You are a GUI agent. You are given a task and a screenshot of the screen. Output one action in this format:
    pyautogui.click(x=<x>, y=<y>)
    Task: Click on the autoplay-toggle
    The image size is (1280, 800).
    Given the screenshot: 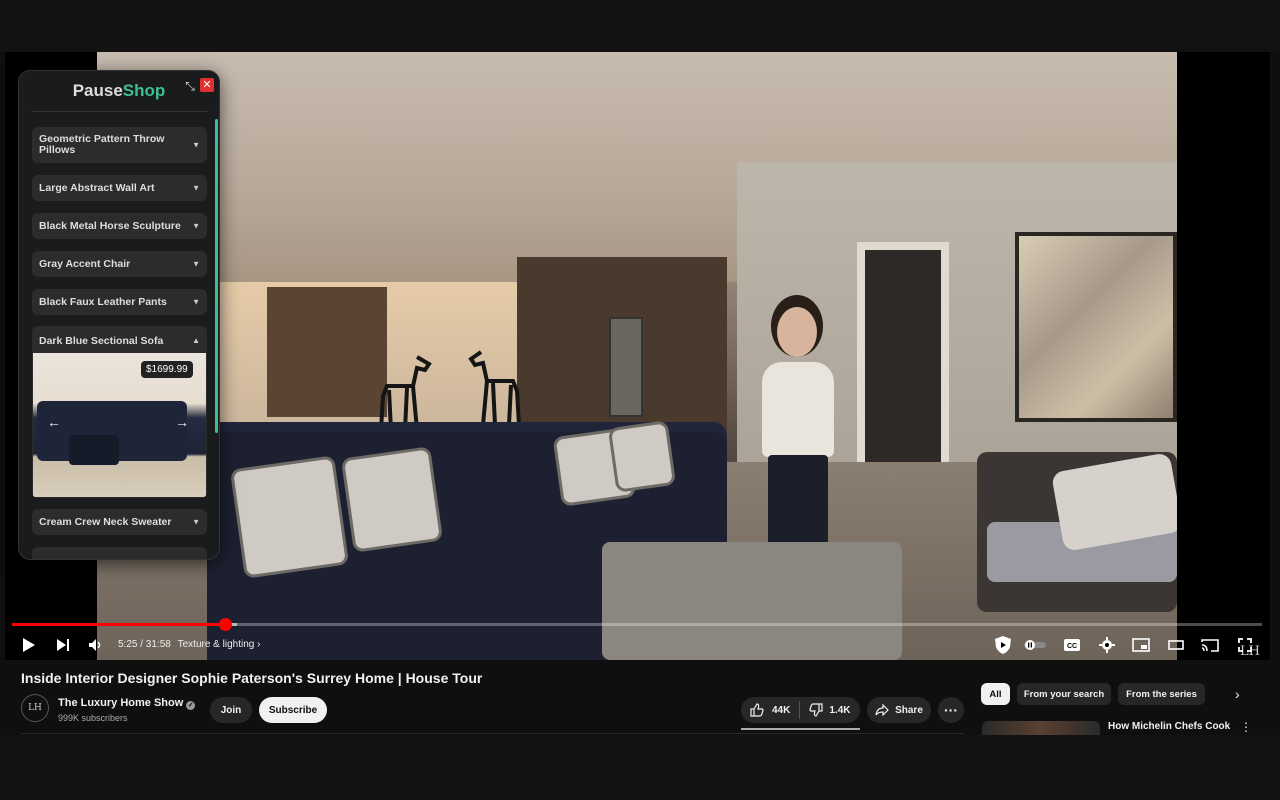 What is the action you would take?
    pyautogui.click(x=1035, y=645)
    